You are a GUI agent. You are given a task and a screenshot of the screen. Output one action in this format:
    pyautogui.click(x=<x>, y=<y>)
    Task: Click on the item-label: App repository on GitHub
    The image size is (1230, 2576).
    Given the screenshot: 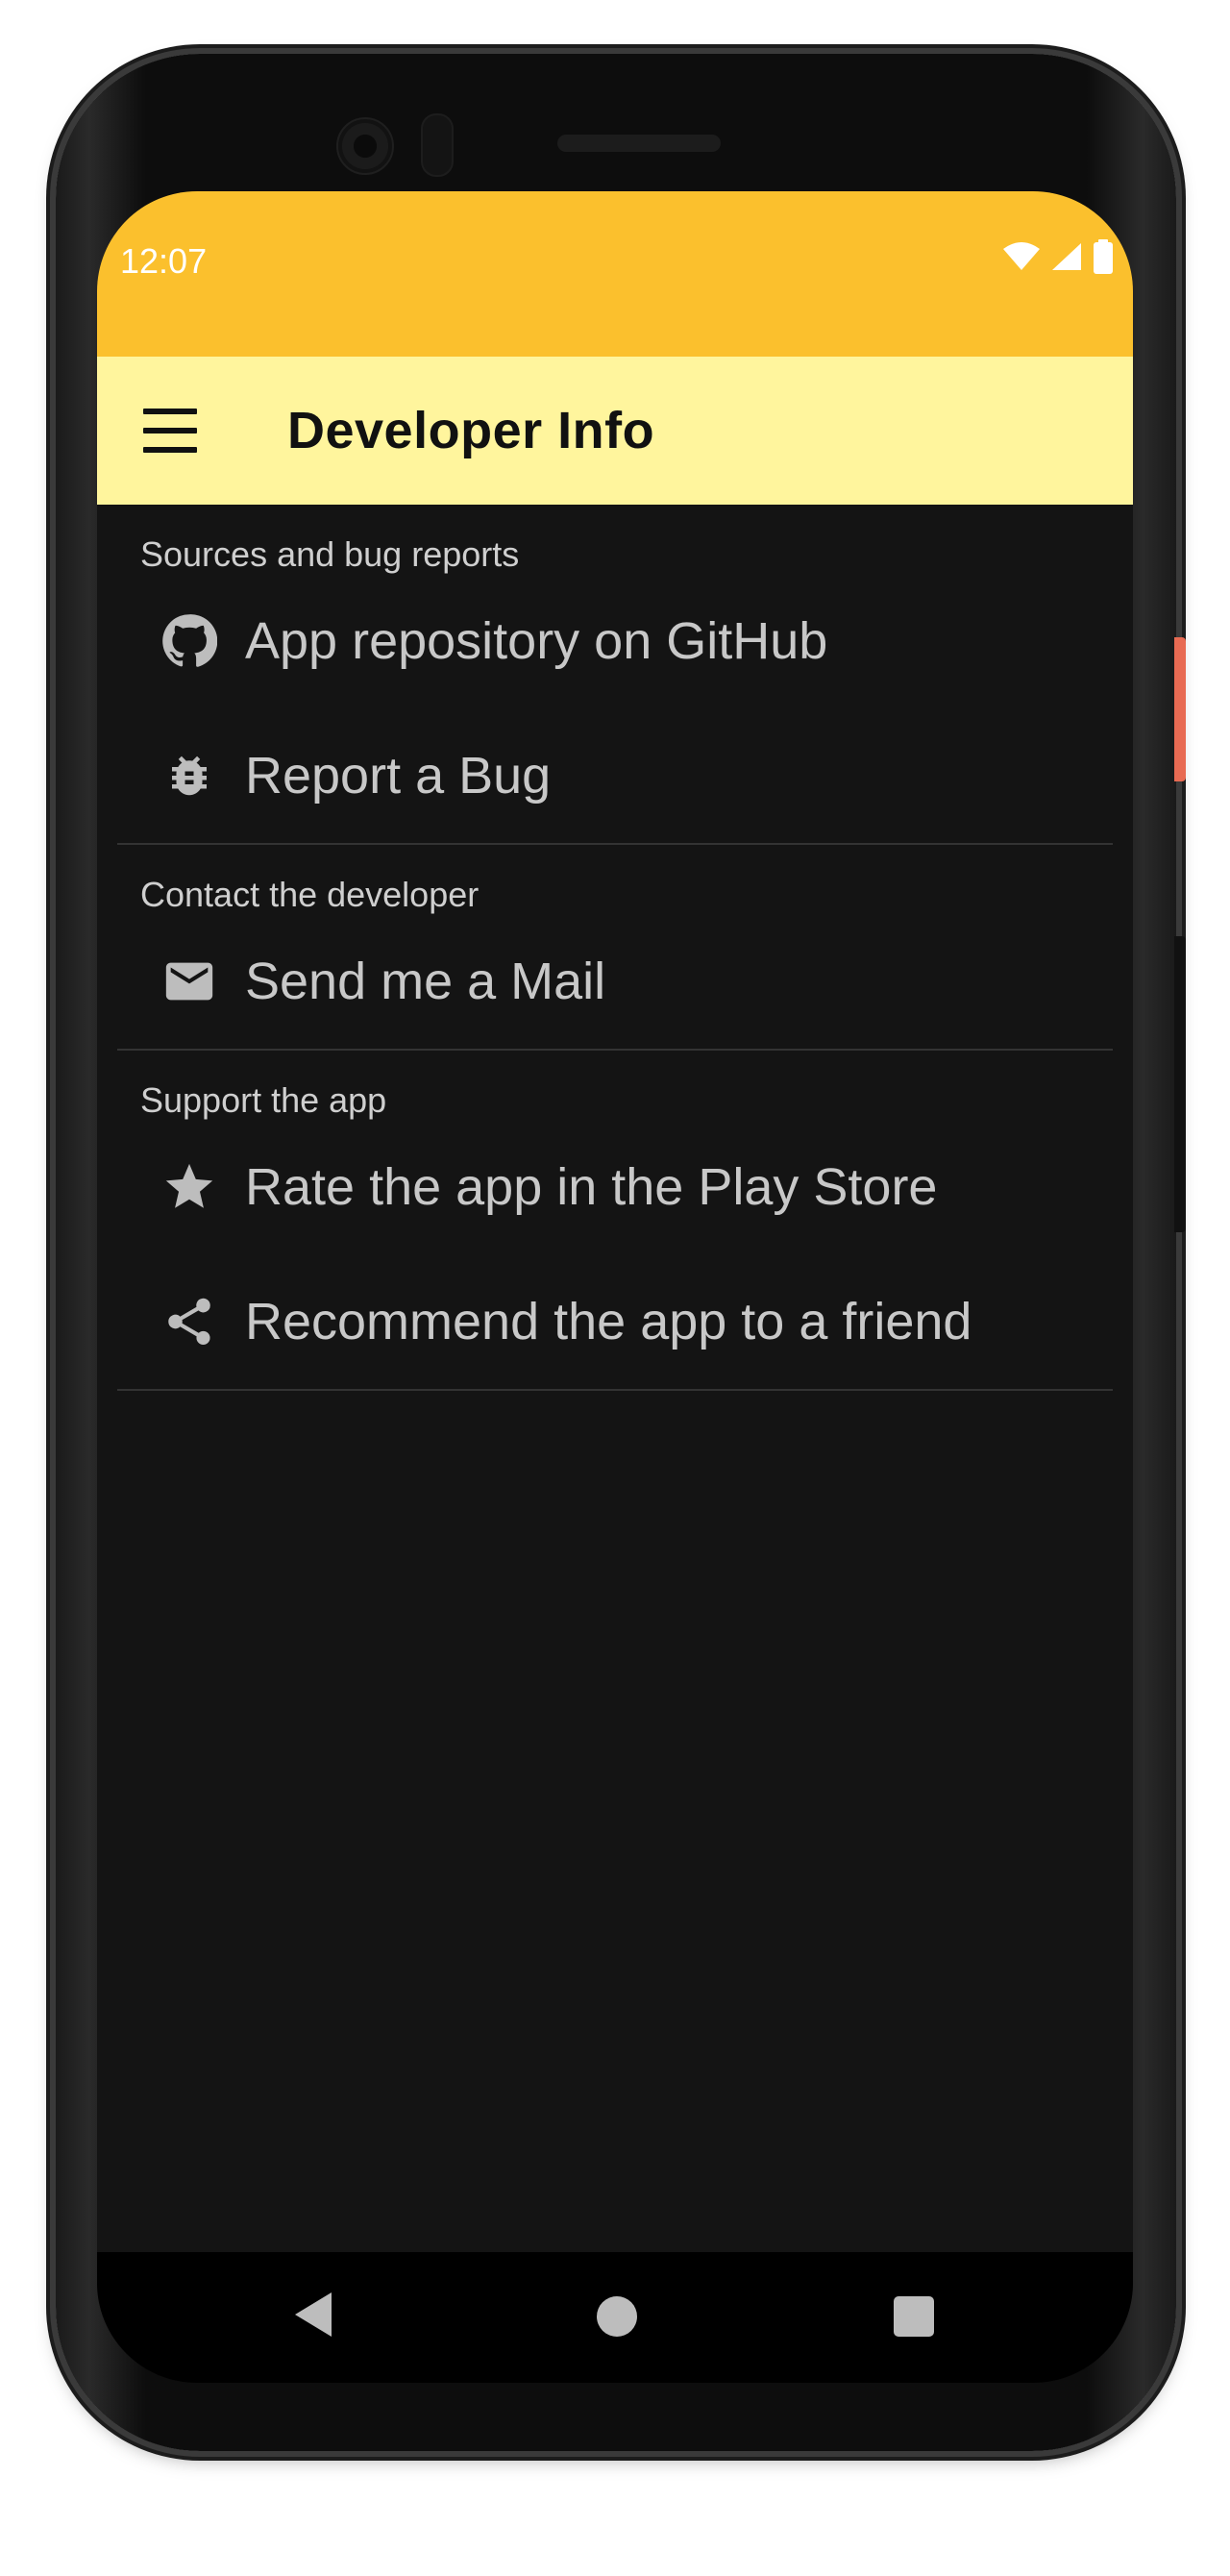 What is the action you would take?
    pyautogui.click(x=537, y=641)
    